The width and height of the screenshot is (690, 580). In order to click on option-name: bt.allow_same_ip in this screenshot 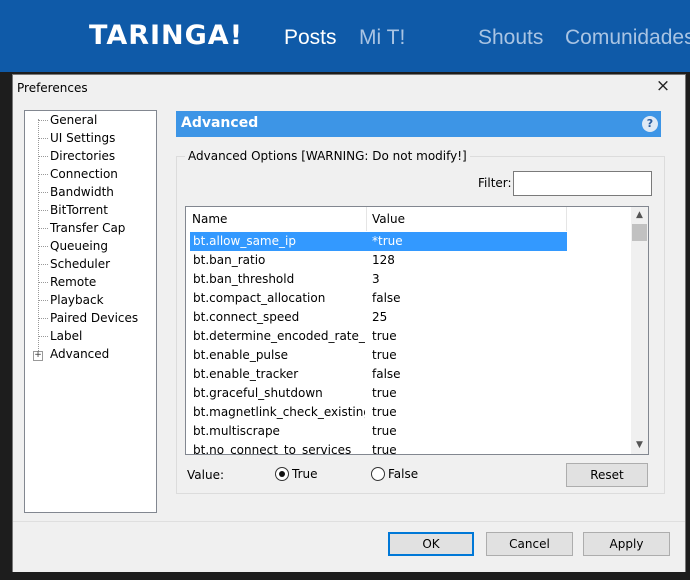, I will do `click(244, 241)`.